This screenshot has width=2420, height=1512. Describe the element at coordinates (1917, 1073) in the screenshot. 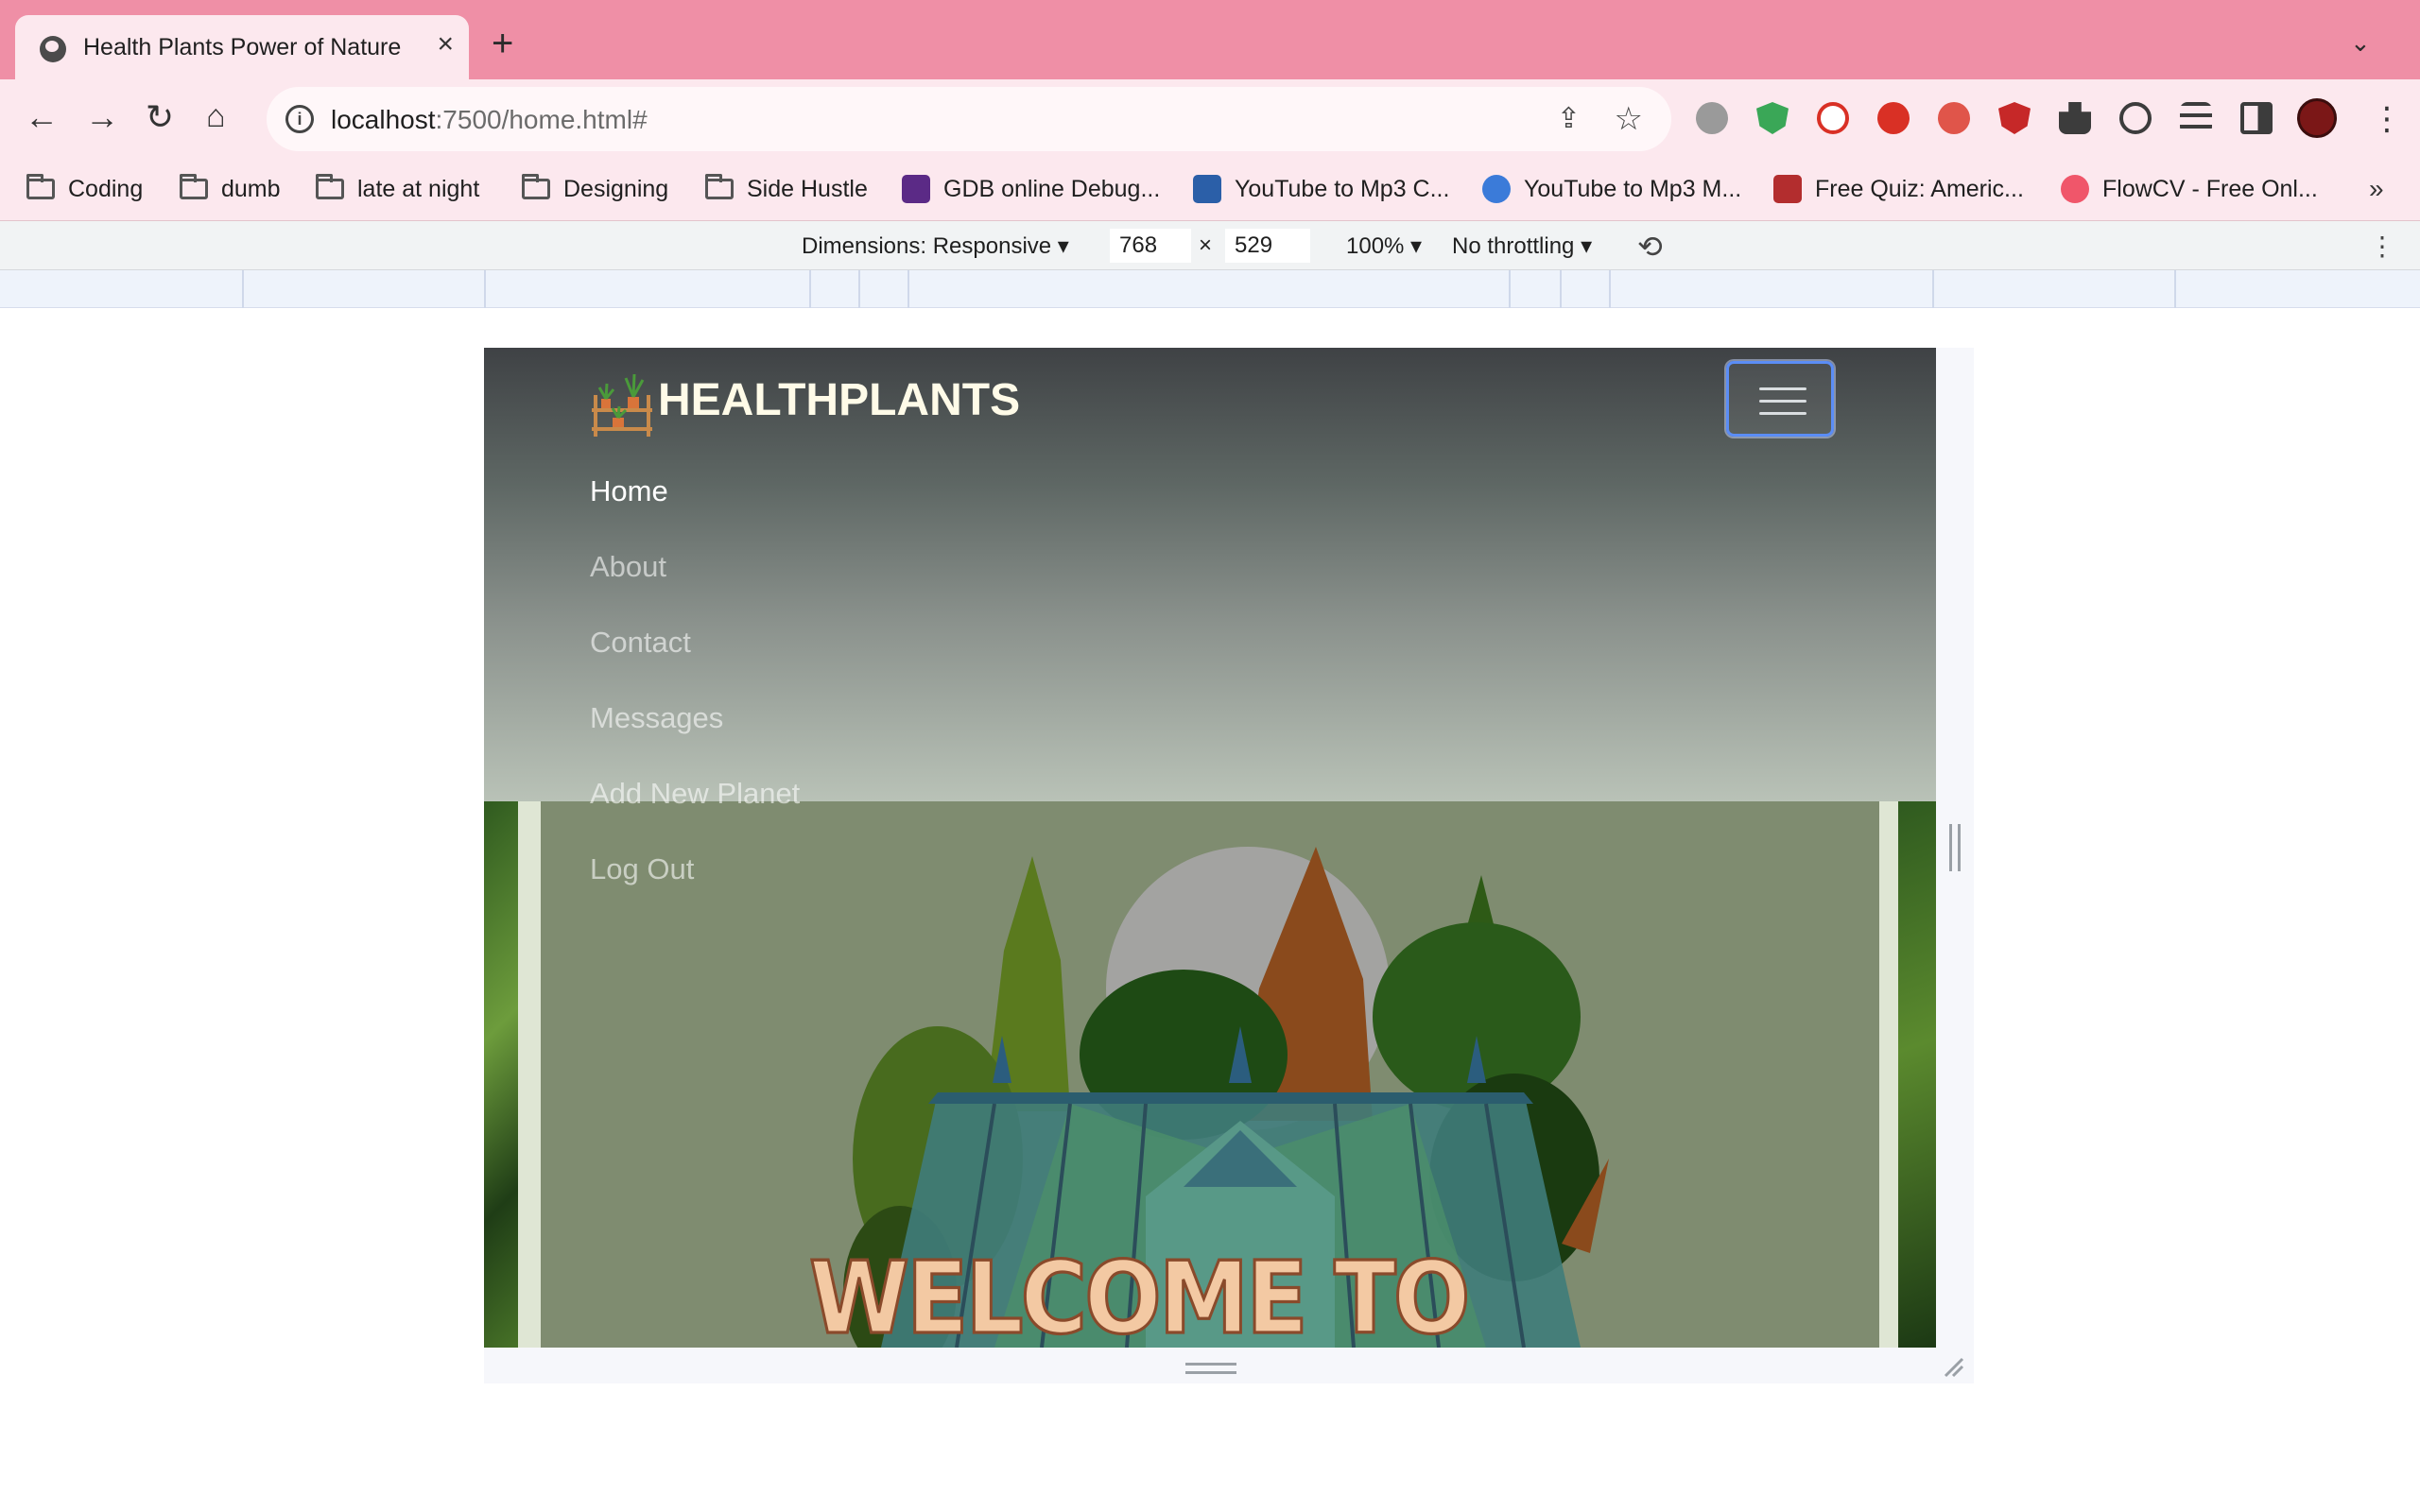

I see `hero-leaves-right` at that location.